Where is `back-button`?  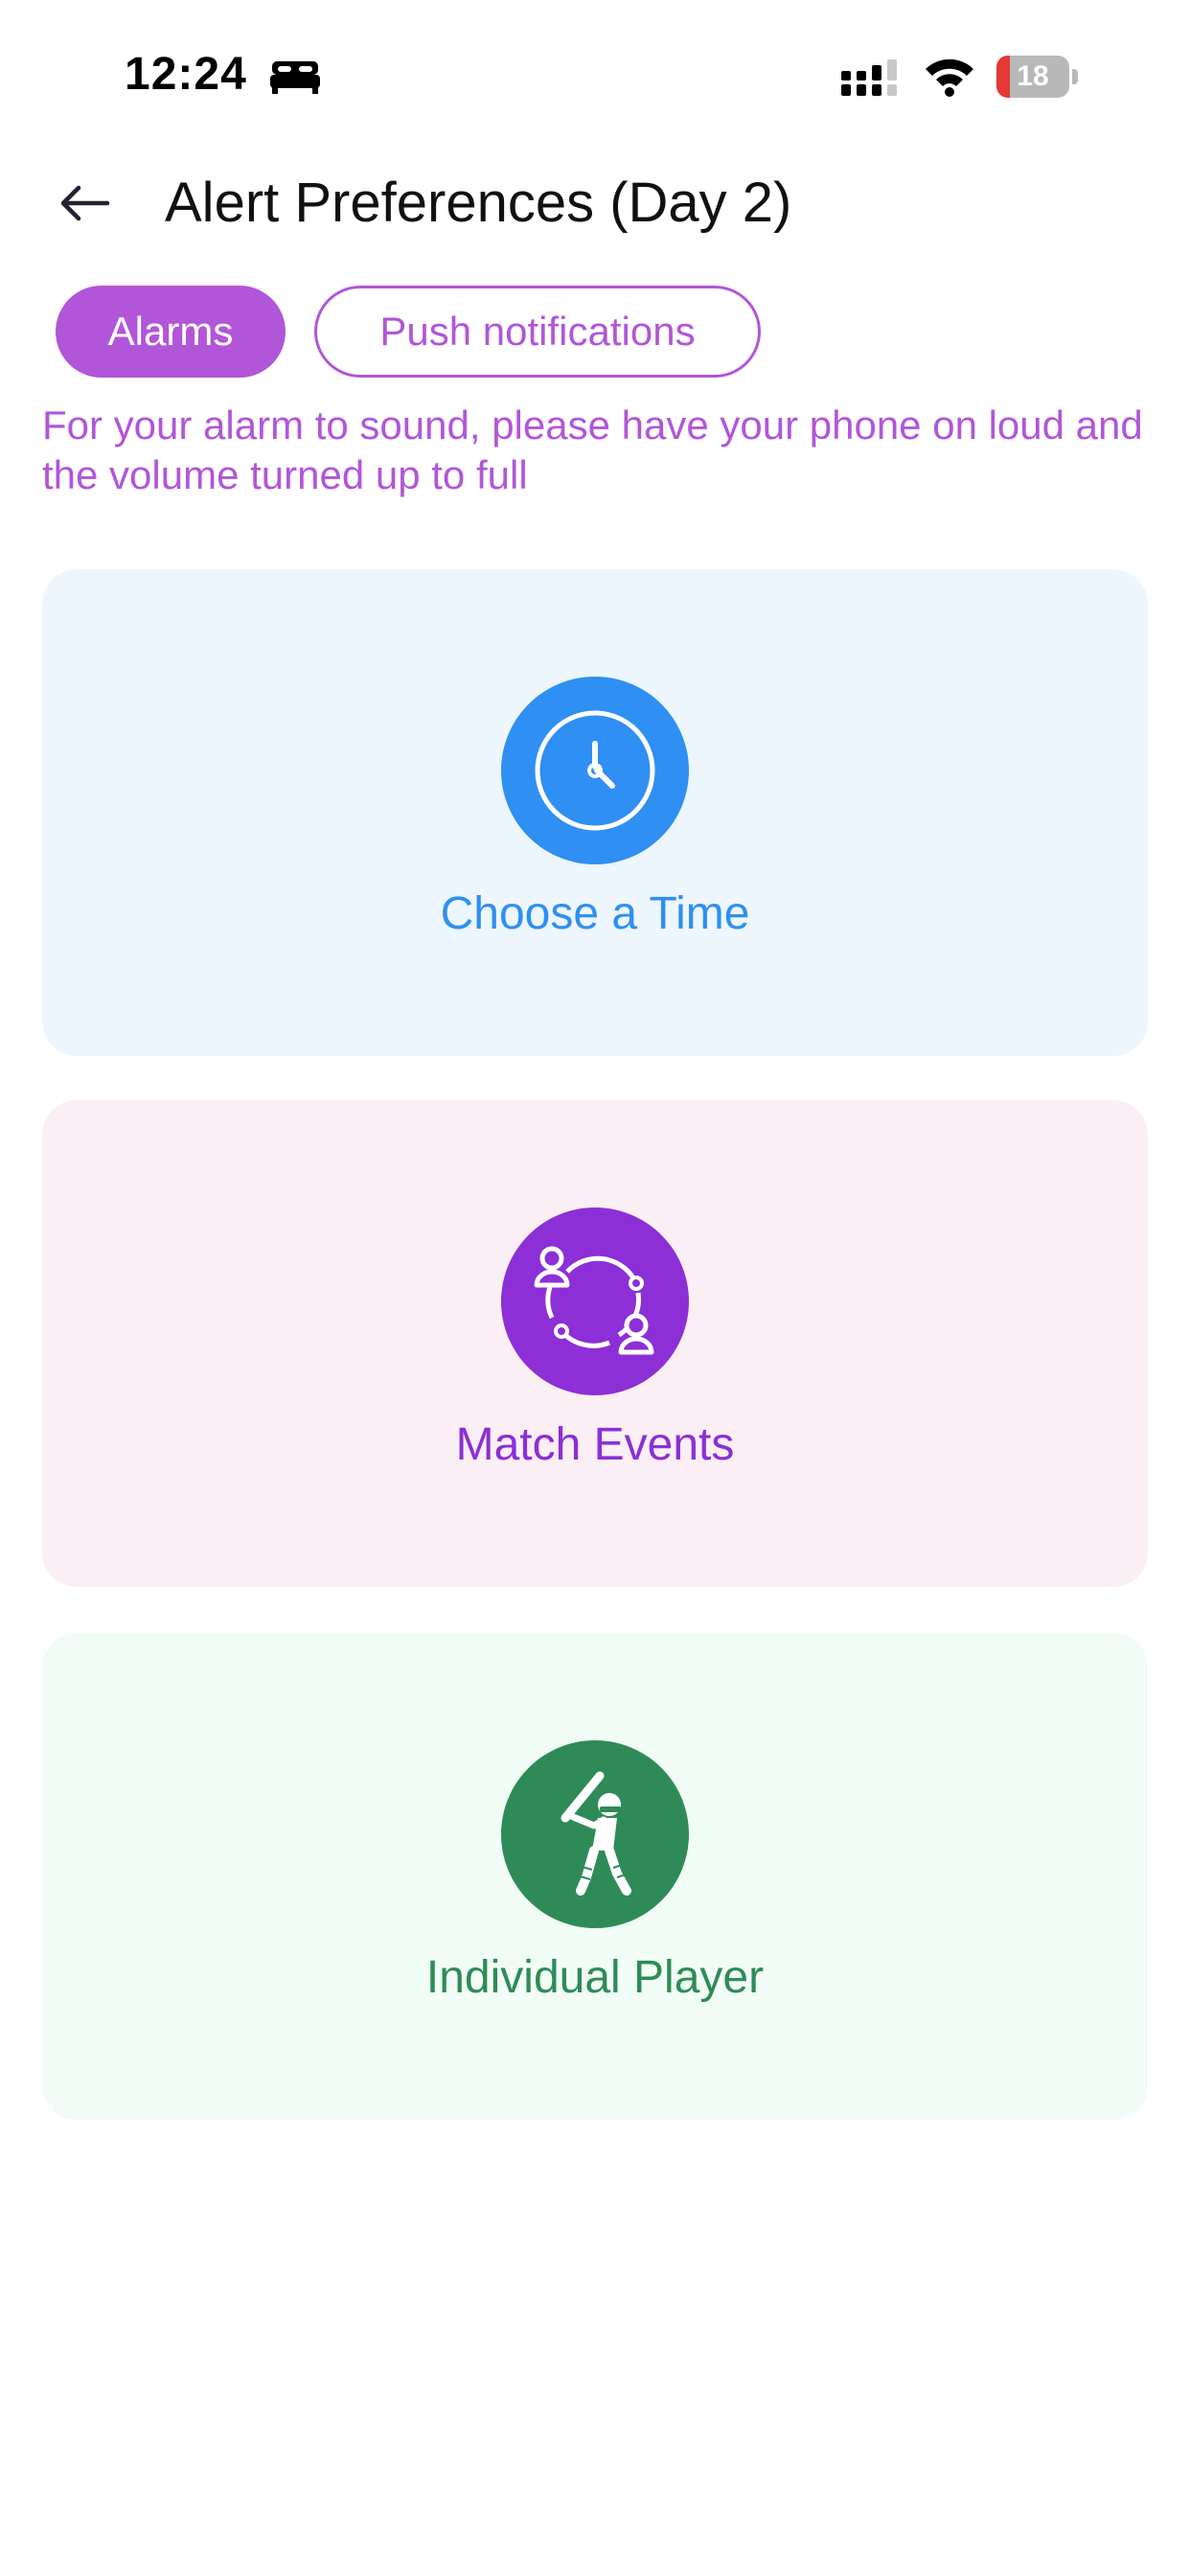
back-button is located at coordinates (85, 203).